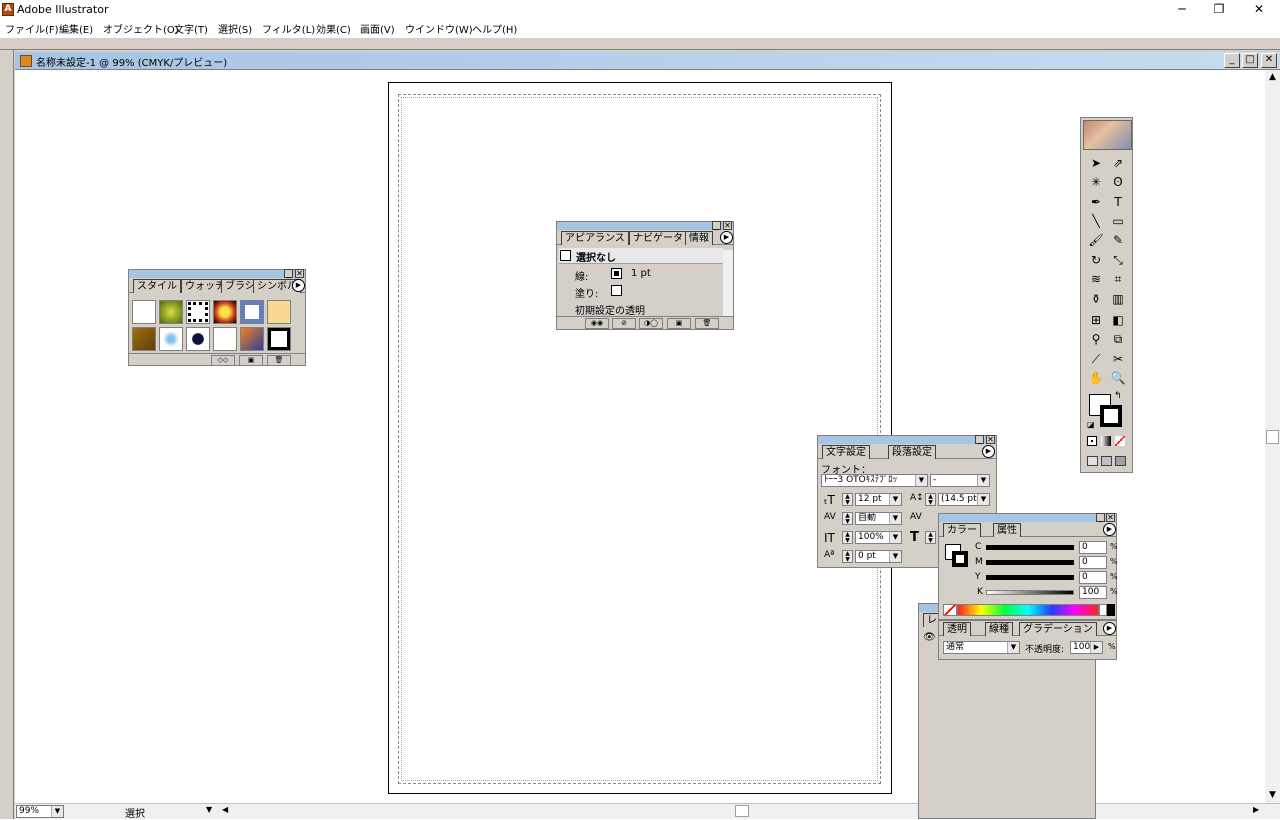  Describe the element at coordinates (1030, 562) in the screenshot. I see `magenta-slider` at that location.